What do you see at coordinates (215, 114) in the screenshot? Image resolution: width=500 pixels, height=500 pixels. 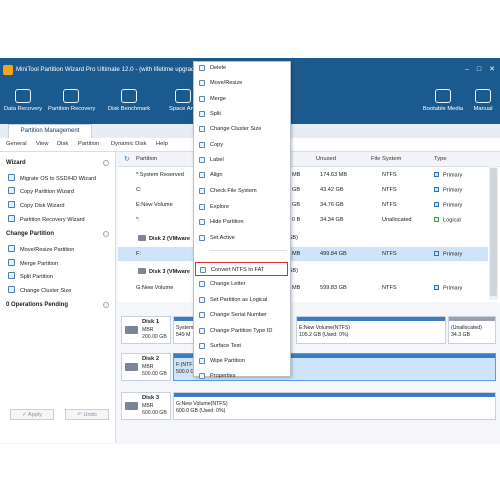 I see `context-menu-label: Split` at bounding box center [215, 114].